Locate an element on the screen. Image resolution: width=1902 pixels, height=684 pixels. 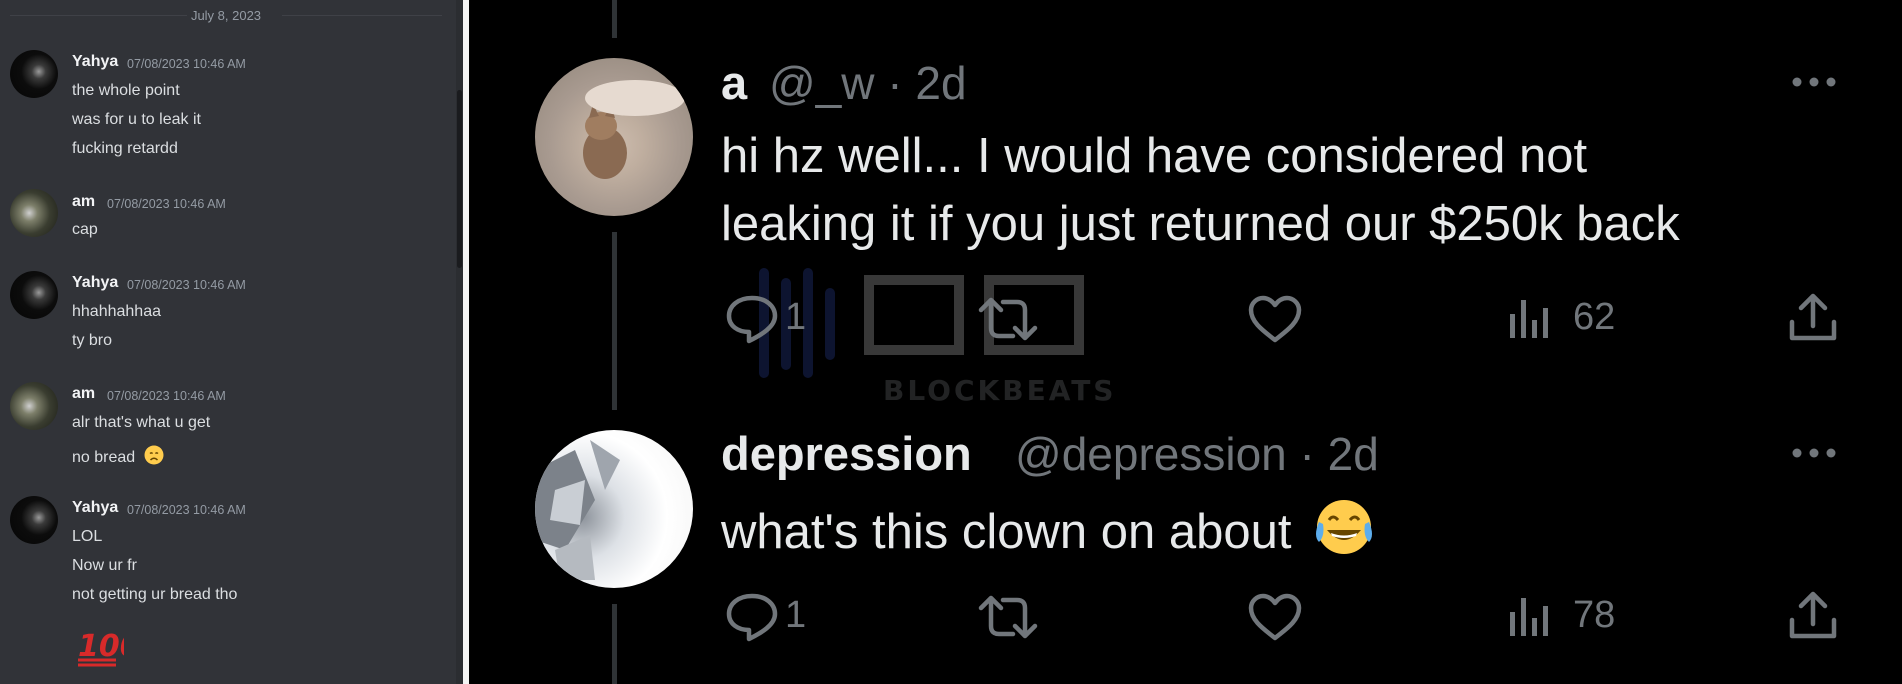
cat-photo is located at coordinates (634, 129).